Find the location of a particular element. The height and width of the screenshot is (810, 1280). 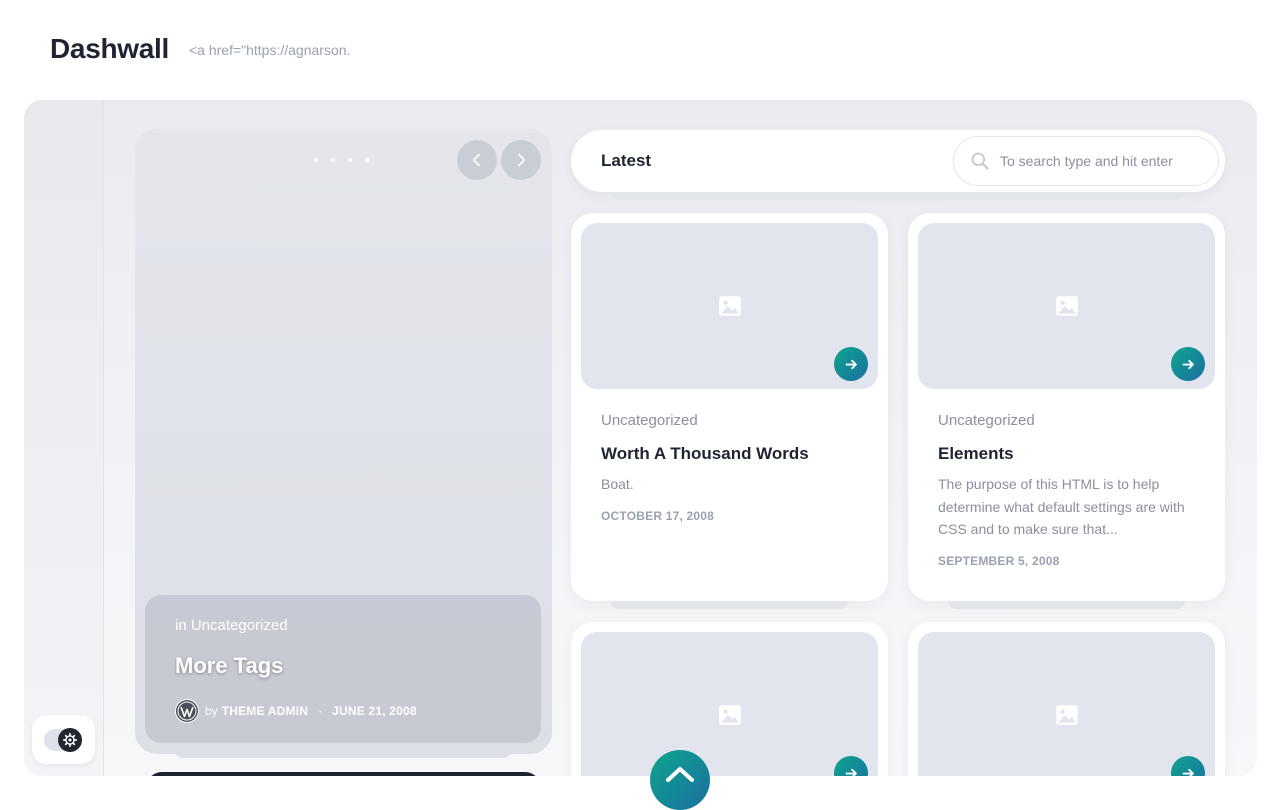

latest-header-shadow is located at coordinates (898, 196).